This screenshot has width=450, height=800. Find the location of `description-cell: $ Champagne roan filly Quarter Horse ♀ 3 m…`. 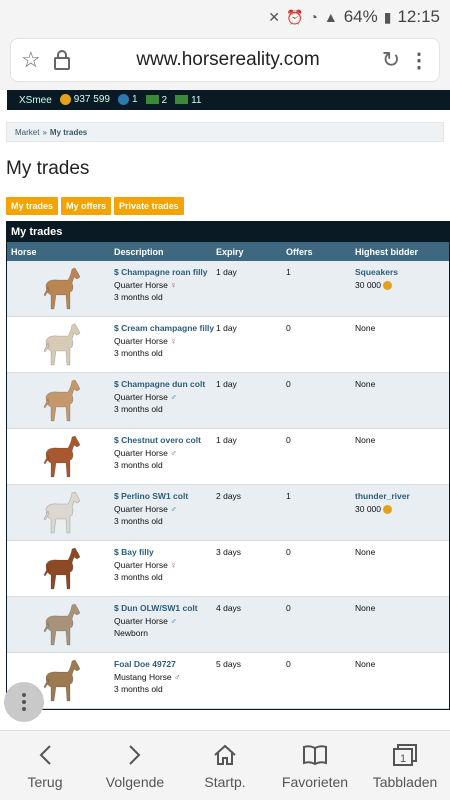

description-cell: $ Champagne roan filly Quarter Horse ♀ 3 m… is located at coordinates (164, 288).